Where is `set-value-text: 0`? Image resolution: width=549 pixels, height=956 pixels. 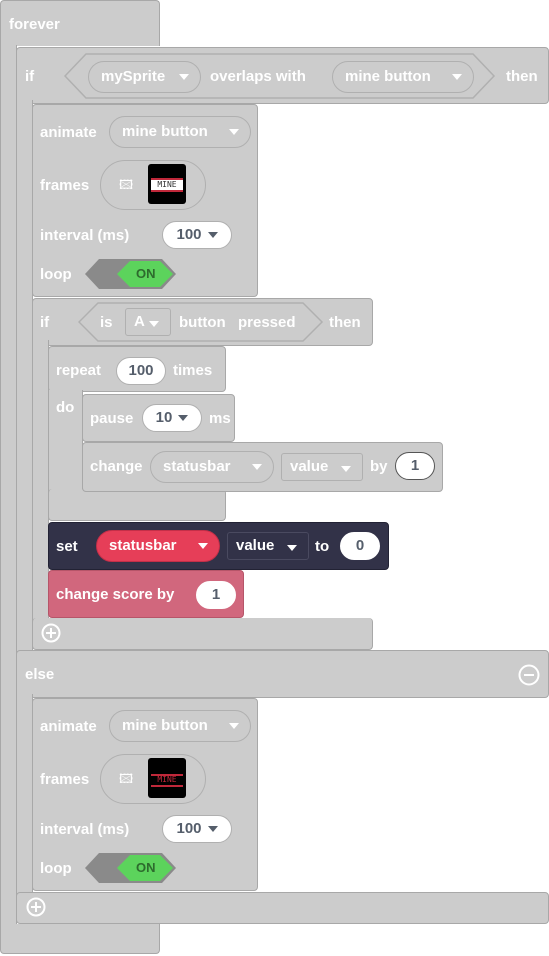 set-value-text: 0 is located at coordinates (360, 545).